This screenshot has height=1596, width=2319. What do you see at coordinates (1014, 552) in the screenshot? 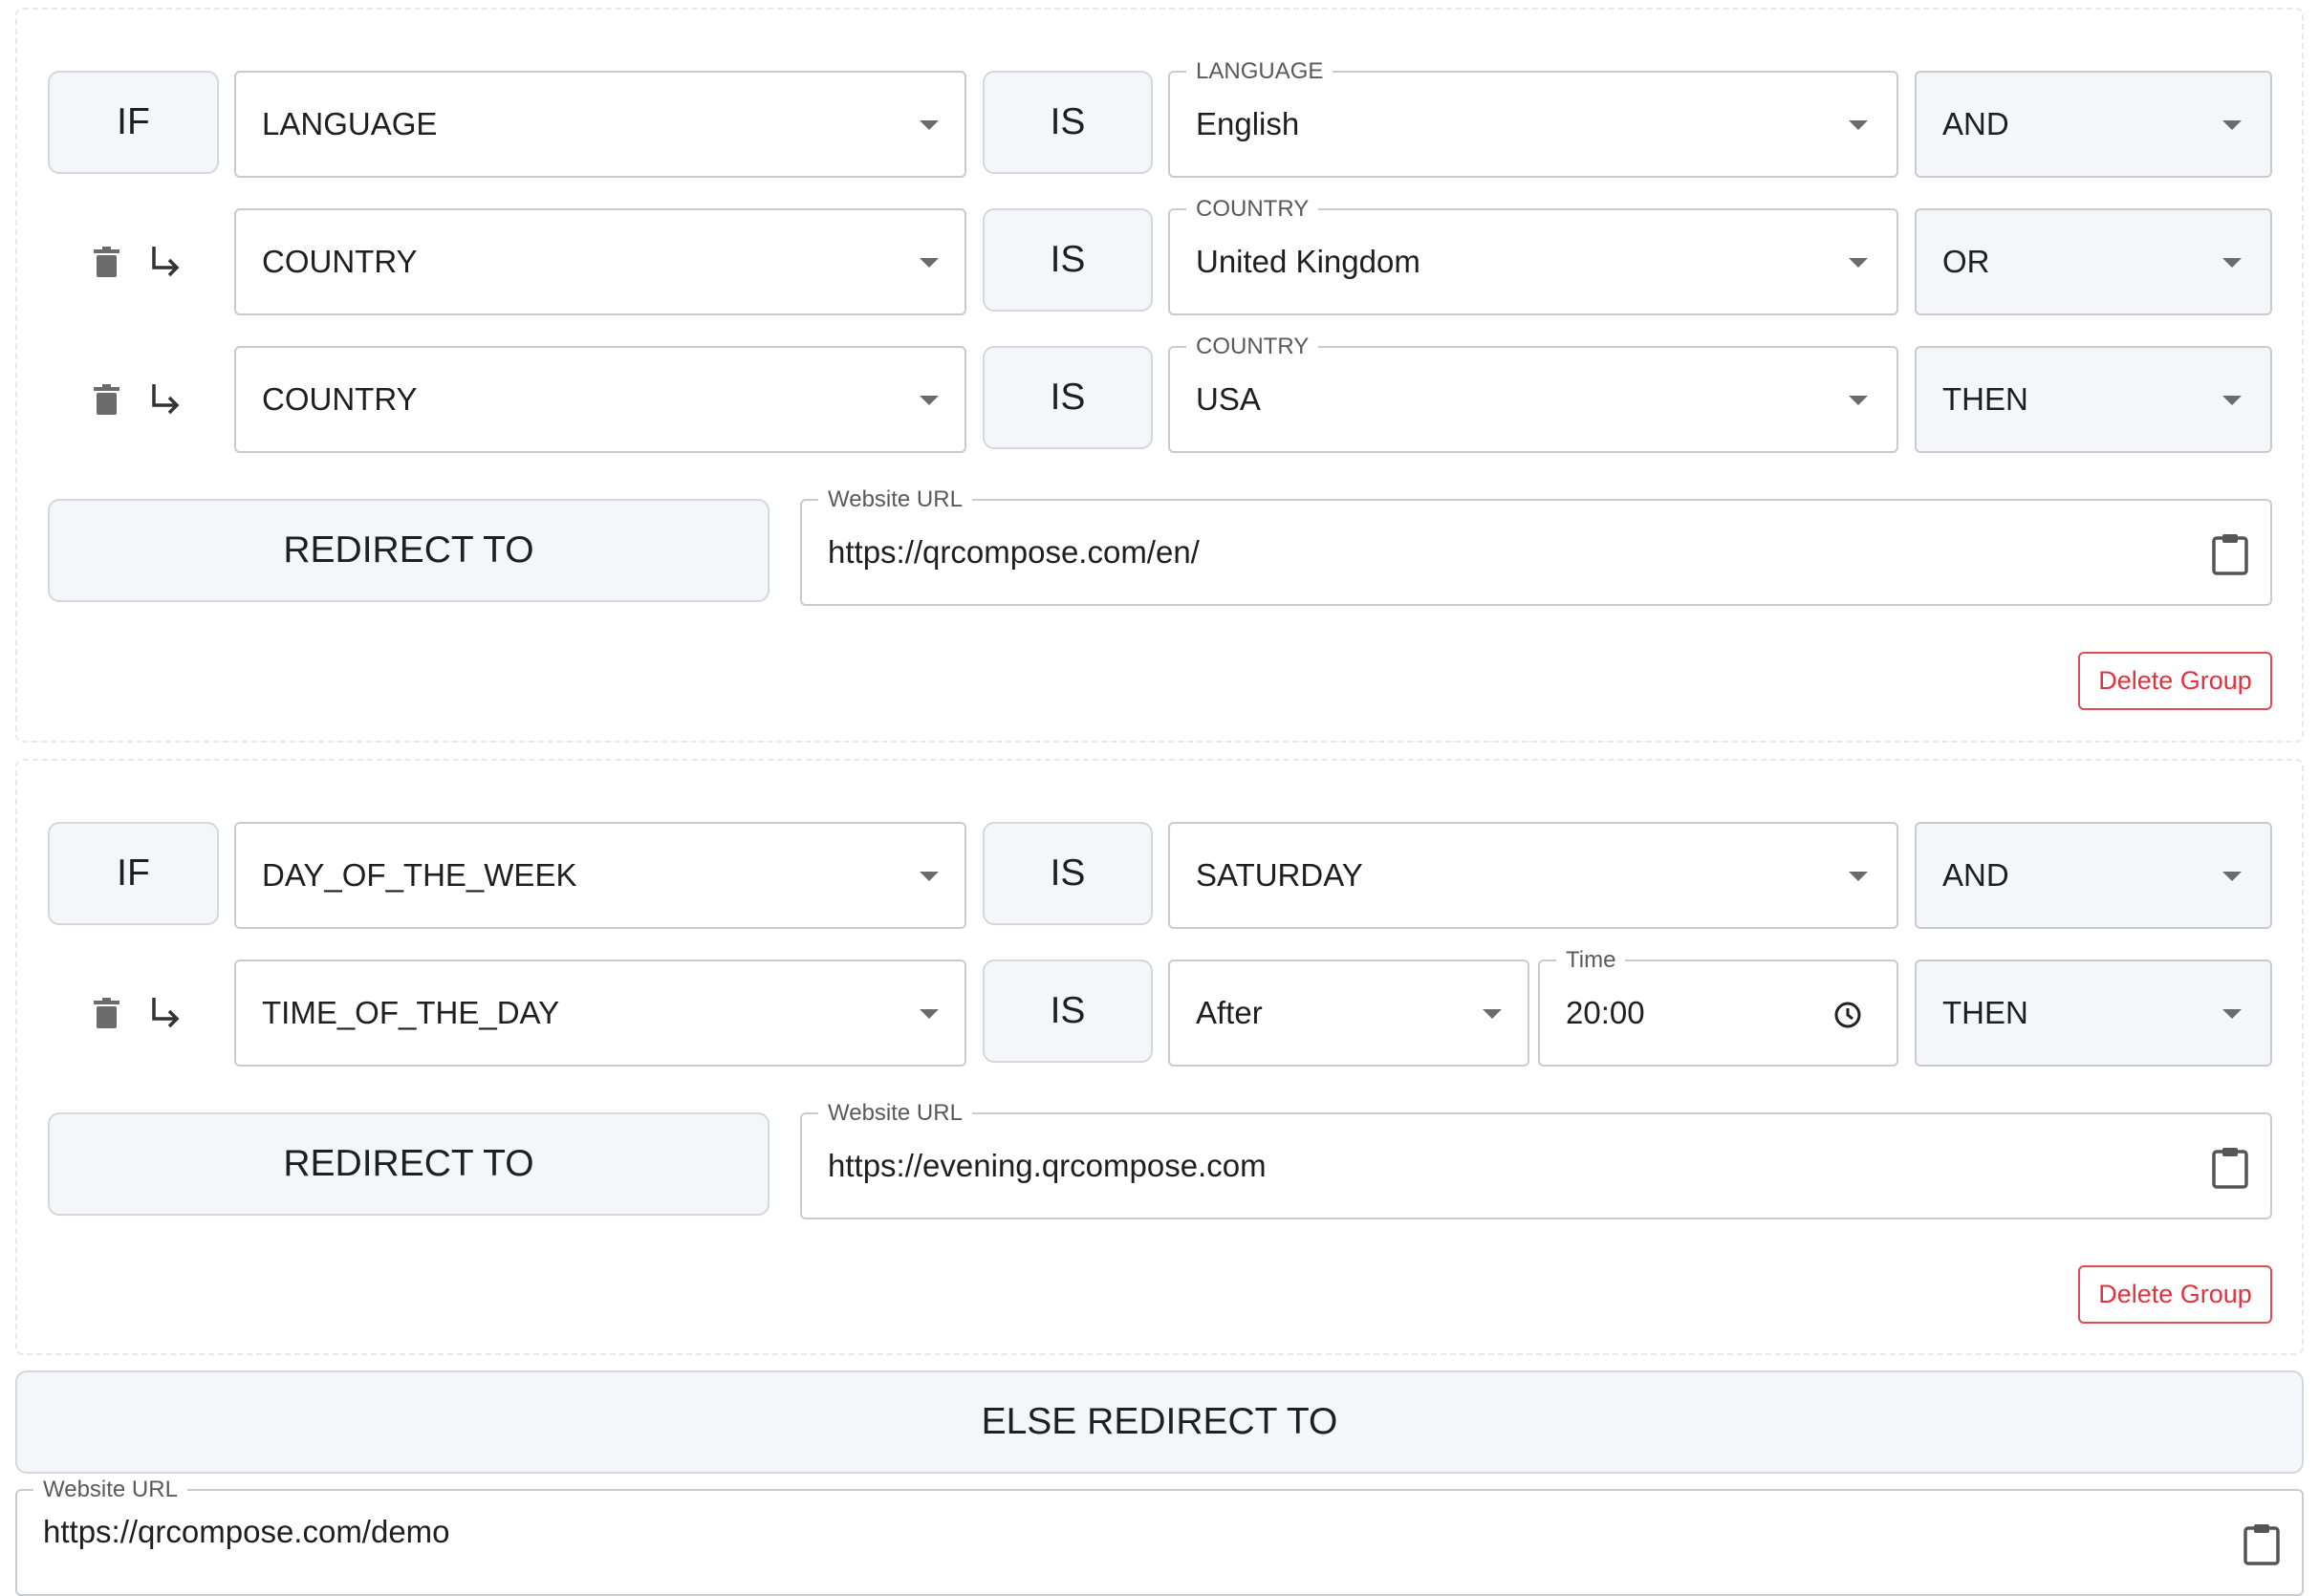
I see `website-url-value: https://qrcompose.com/en/` at bounding box center [1014, 552].